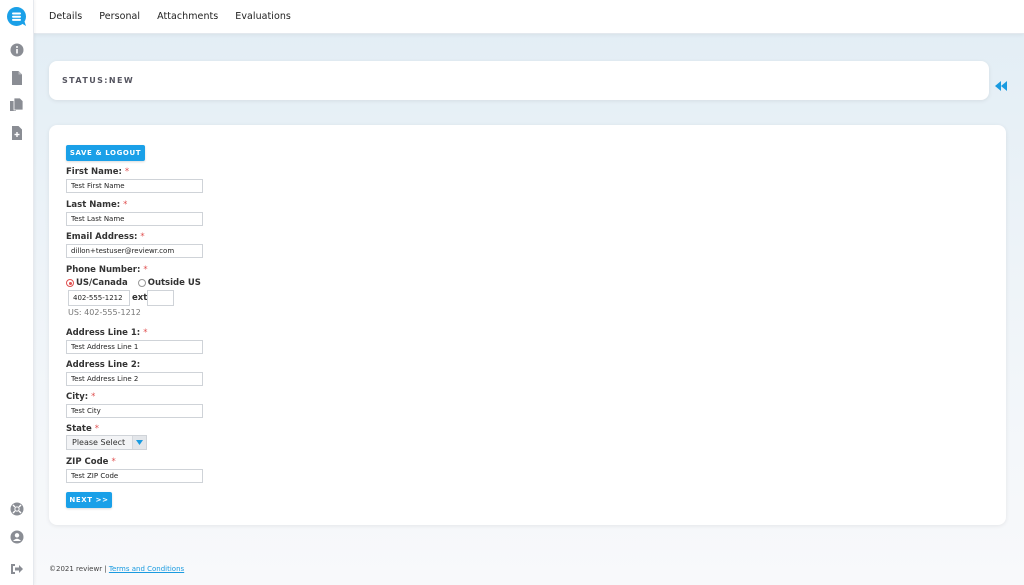  What do you see at coordinates (102, 283) in the screenshot?
I see `us-canada-label: US/Canada` at bounding box center [102, 283].